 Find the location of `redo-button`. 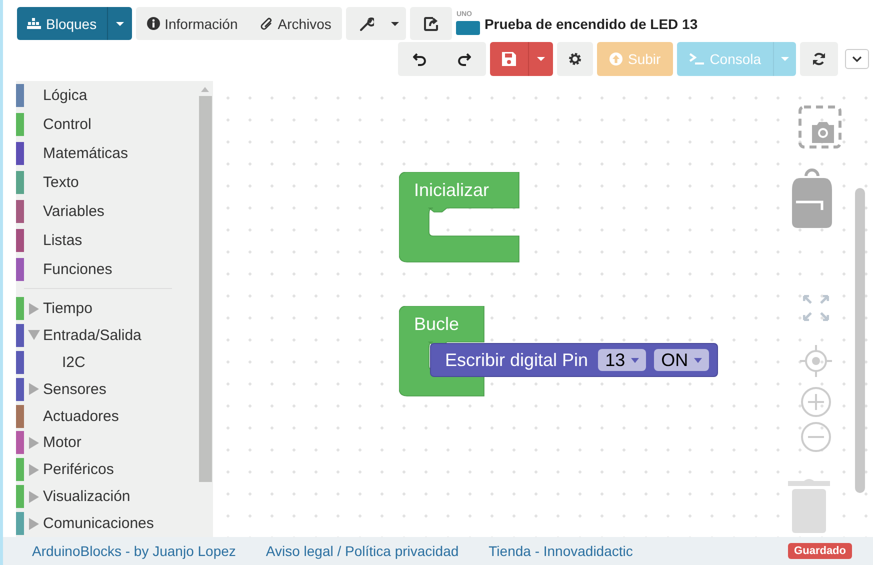

redo-button is located at coordinates (464, 59).